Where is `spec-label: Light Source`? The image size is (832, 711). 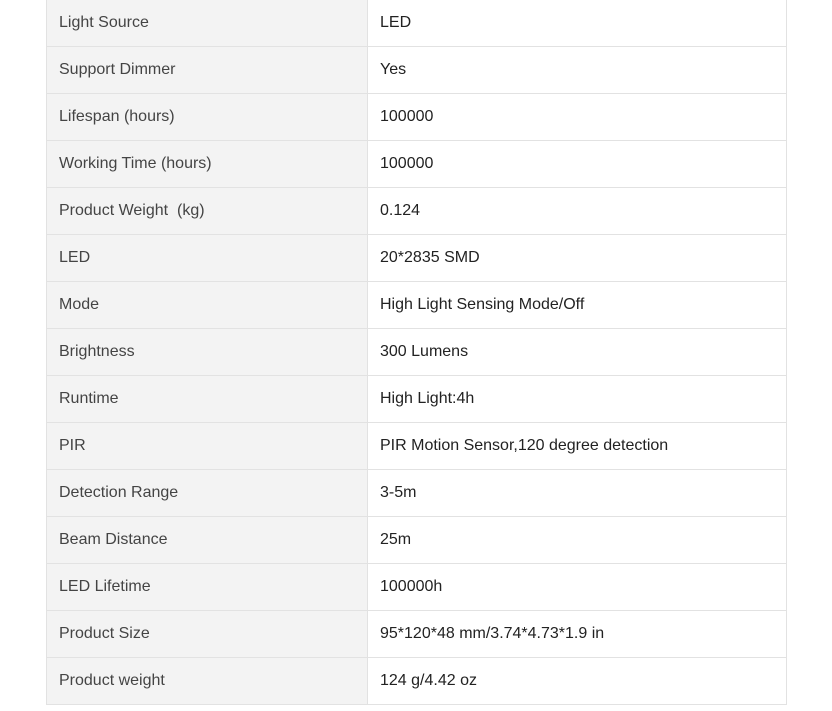
spec-label: Light Source is located at coordinates (207, 23).